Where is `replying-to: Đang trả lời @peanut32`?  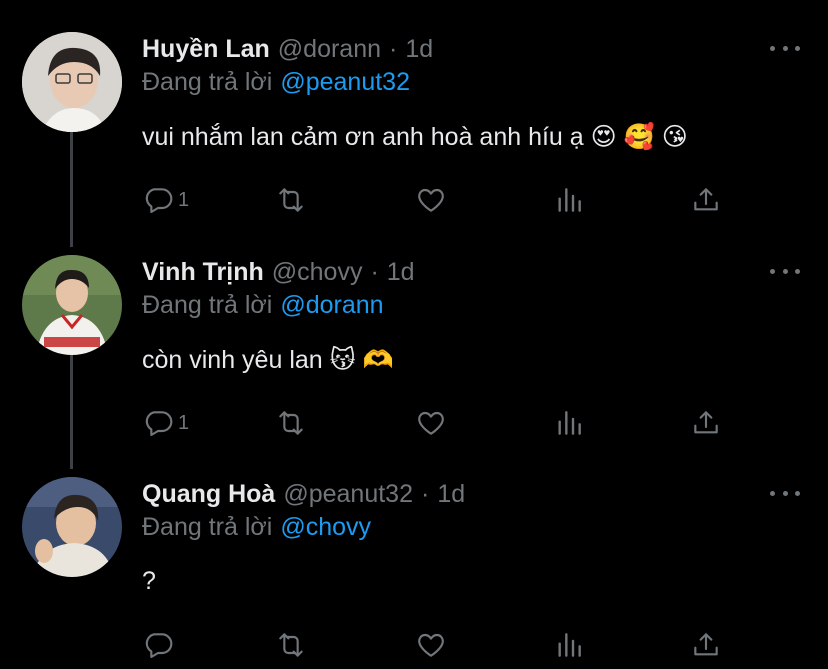
replying-to: Đang trả lời @peanut32 is located at coordinates (276, 82).